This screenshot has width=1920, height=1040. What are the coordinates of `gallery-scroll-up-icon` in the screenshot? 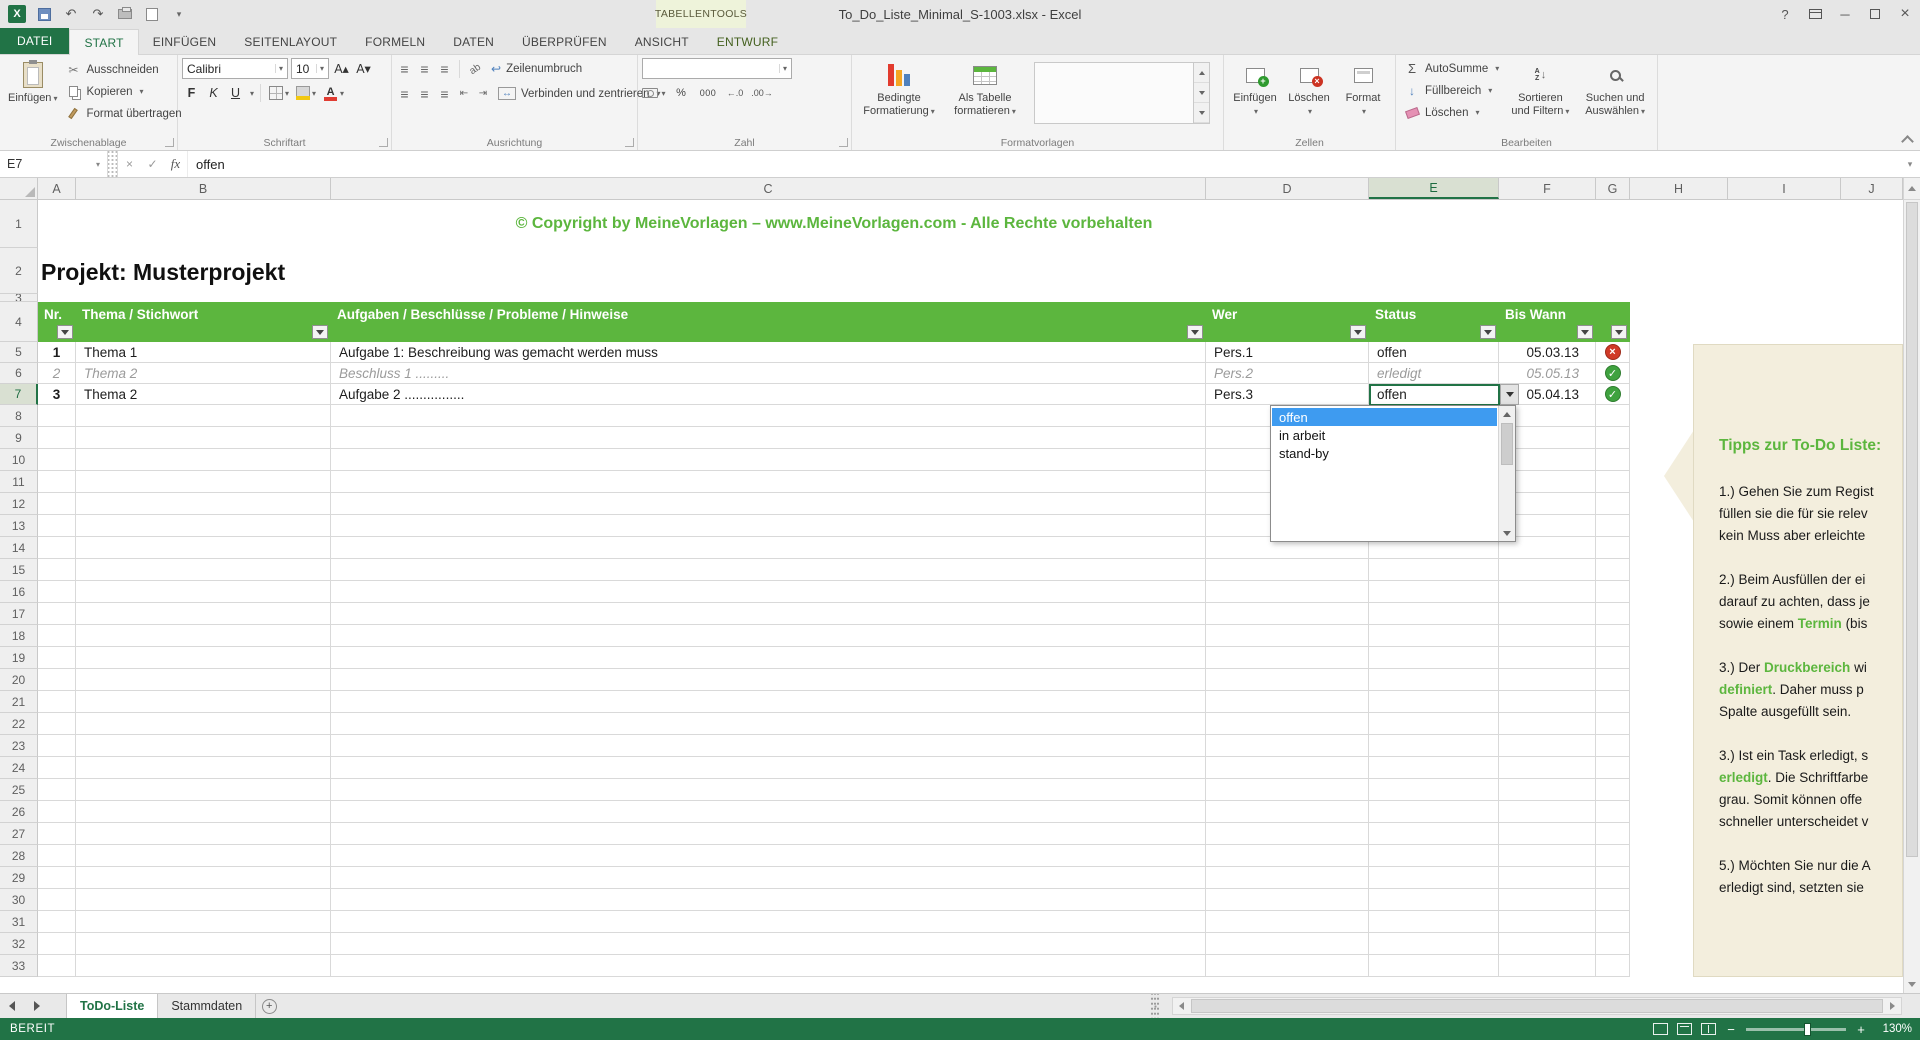 It's located at (1201, 73).